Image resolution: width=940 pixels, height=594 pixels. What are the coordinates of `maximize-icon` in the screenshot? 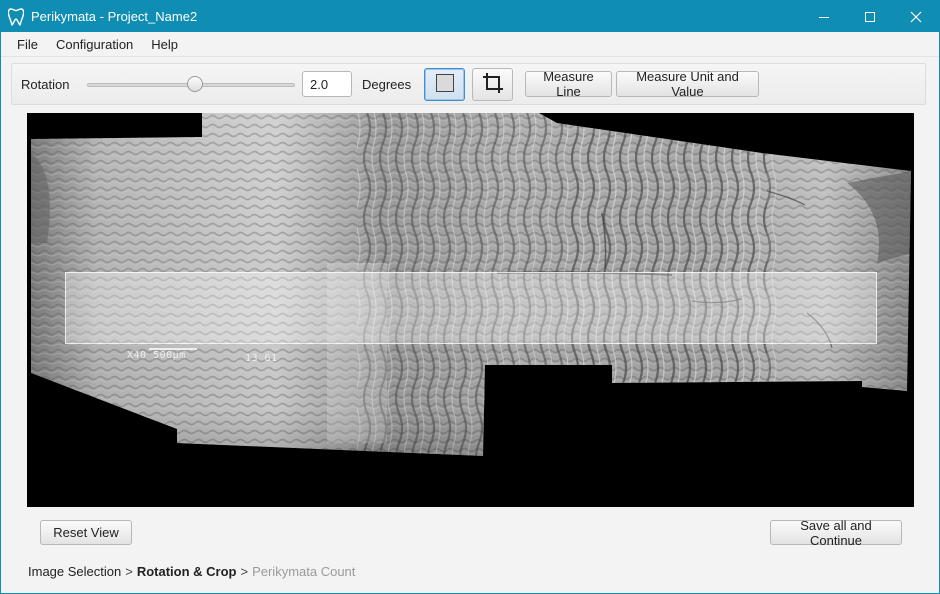 It's located at (870, 16).